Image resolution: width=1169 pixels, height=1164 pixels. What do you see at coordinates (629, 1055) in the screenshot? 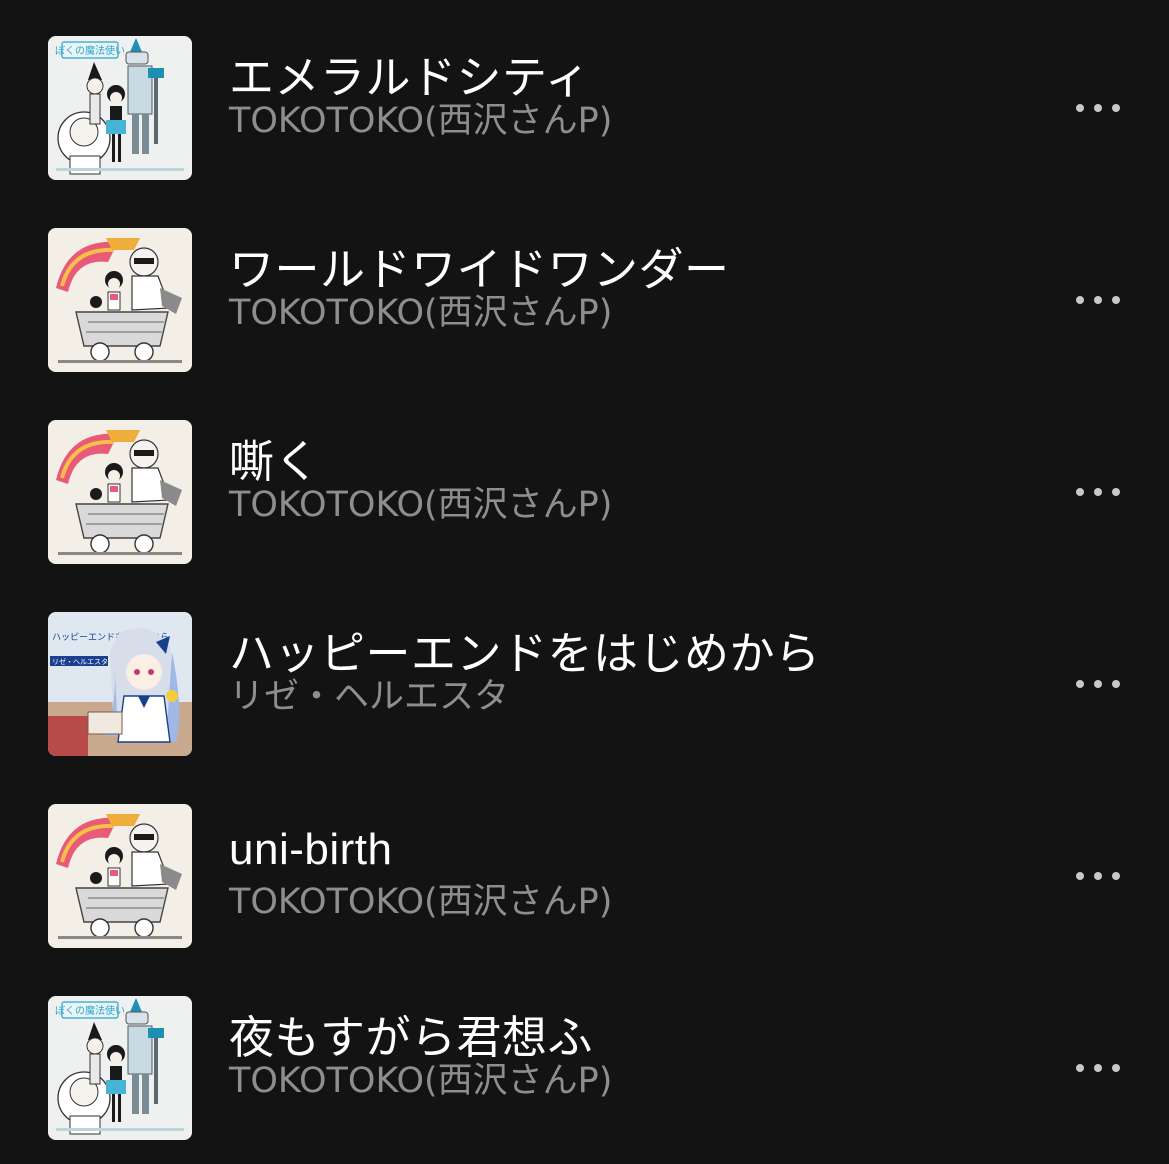
I see `track-text: 夜もすがら君想ふ TOKOTOKO(西沢さんP)` at bounding box center [629, 1055].